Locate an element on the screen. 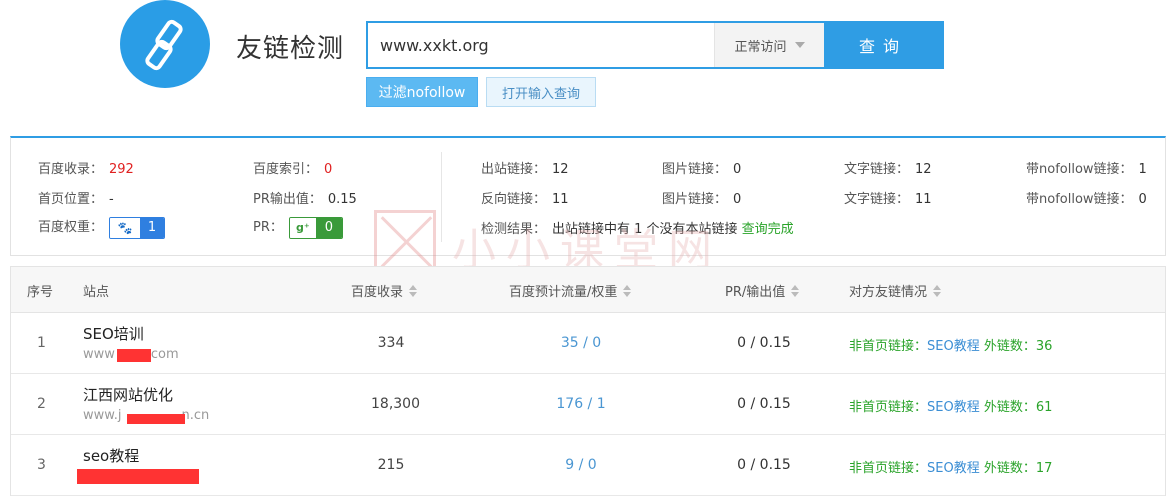  stat-home-position: 首页位置： - is located at coordinates (76, 199).